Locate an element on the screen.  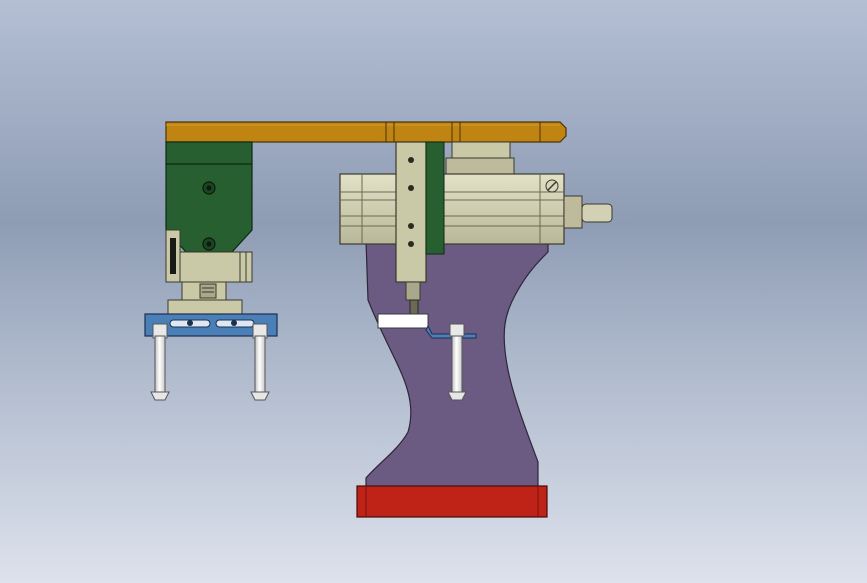
cylinder-cap is located at coordinates (480, 158).